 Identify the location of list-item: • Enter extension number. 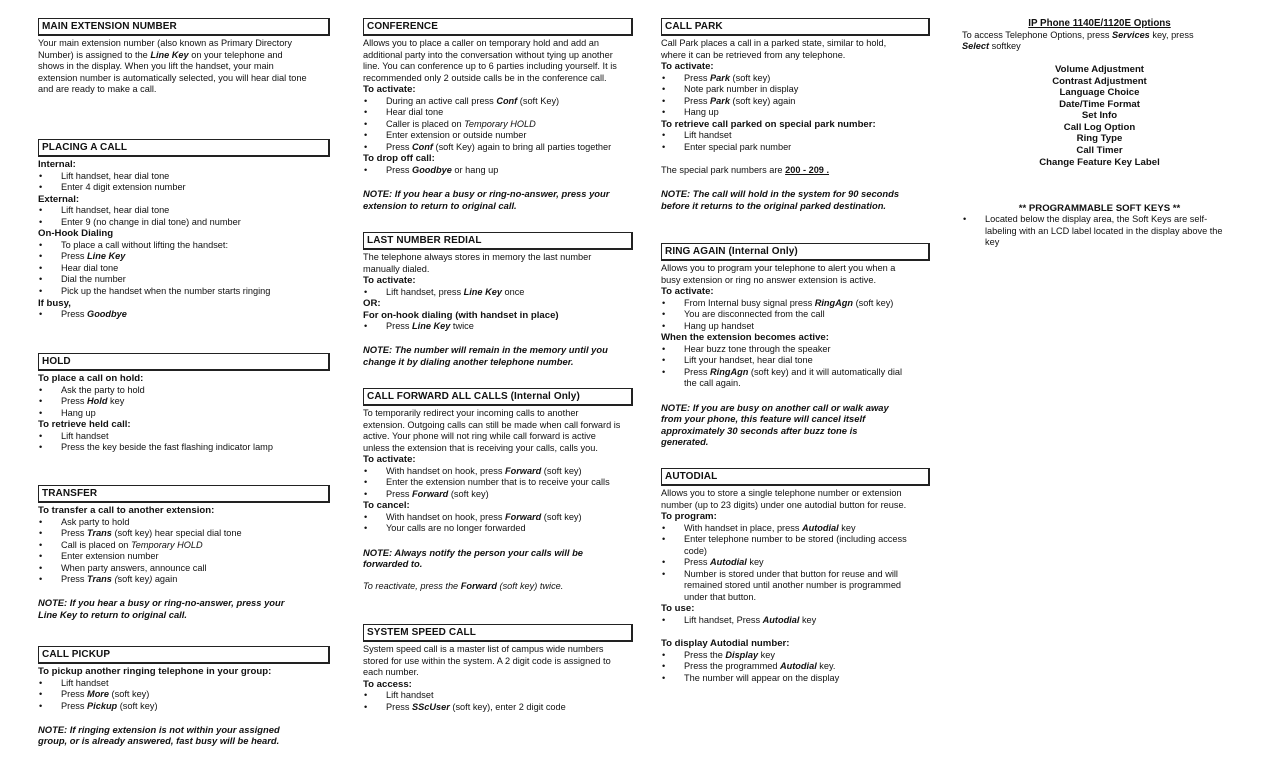
(184, 557).